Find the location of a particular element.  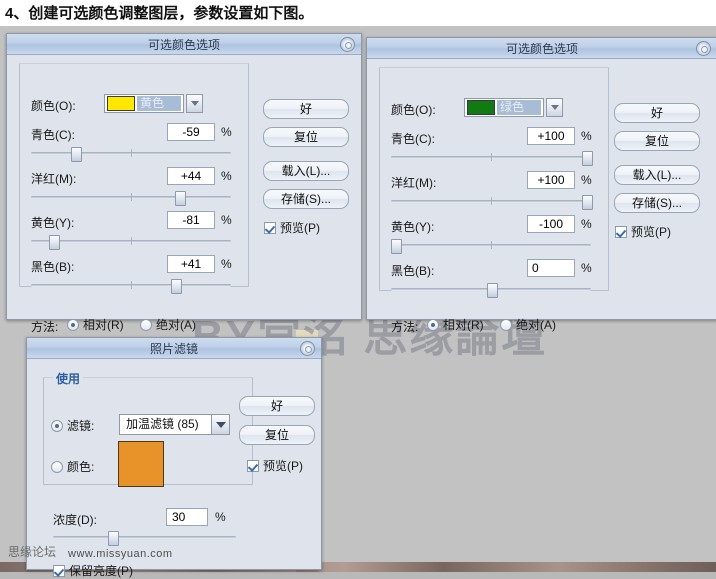

cyan-value-input: -59 is located at coordinates (191, 132).